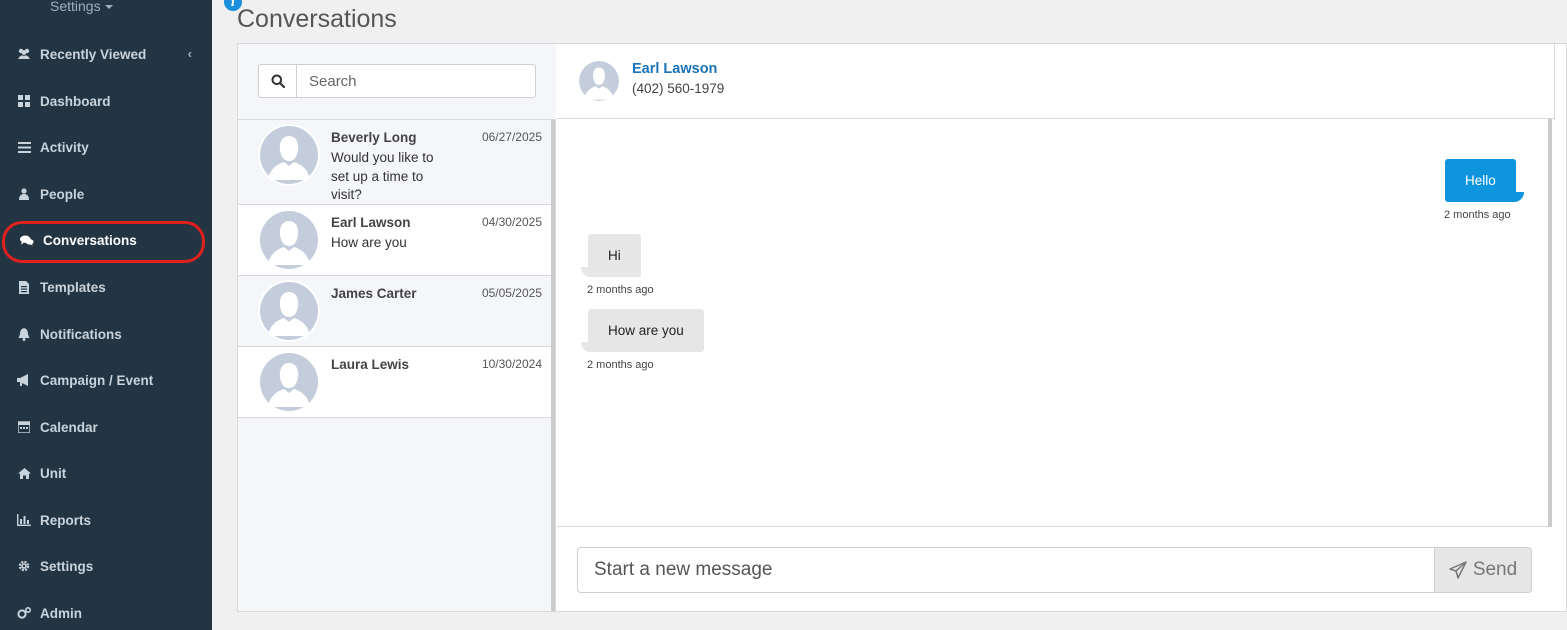 Image resolution: width=1567 pixels, height=630 pixels. I want to click on sidebar-item-campaign-event: Campaign / Event, so click(106, 380).